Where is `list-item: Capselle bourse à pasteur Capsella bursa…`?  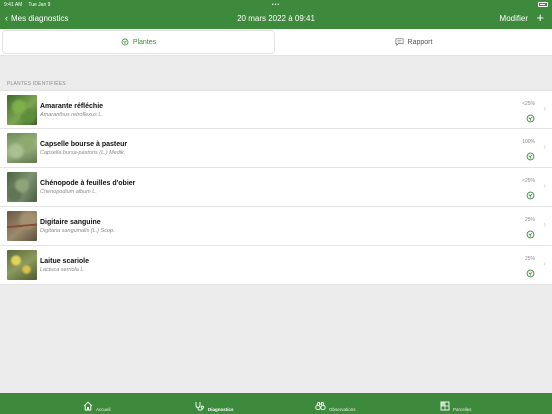
list-item: Capselle bourse à pasteur Capsella bursa… is located at coordinates (276, 148).